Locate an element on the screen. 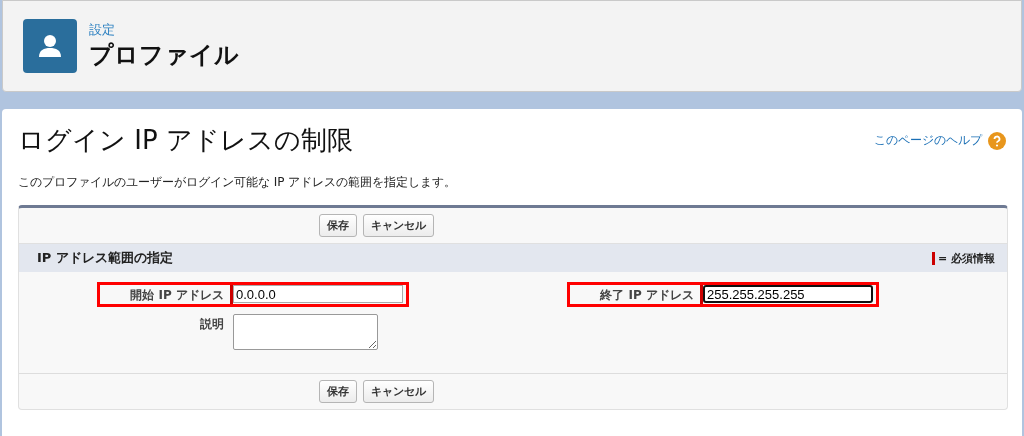  page-description: このプロファイルのユーザーがログイン可能な IP アドレスの範囲を指定します。 is located at coordinates (238, 182).